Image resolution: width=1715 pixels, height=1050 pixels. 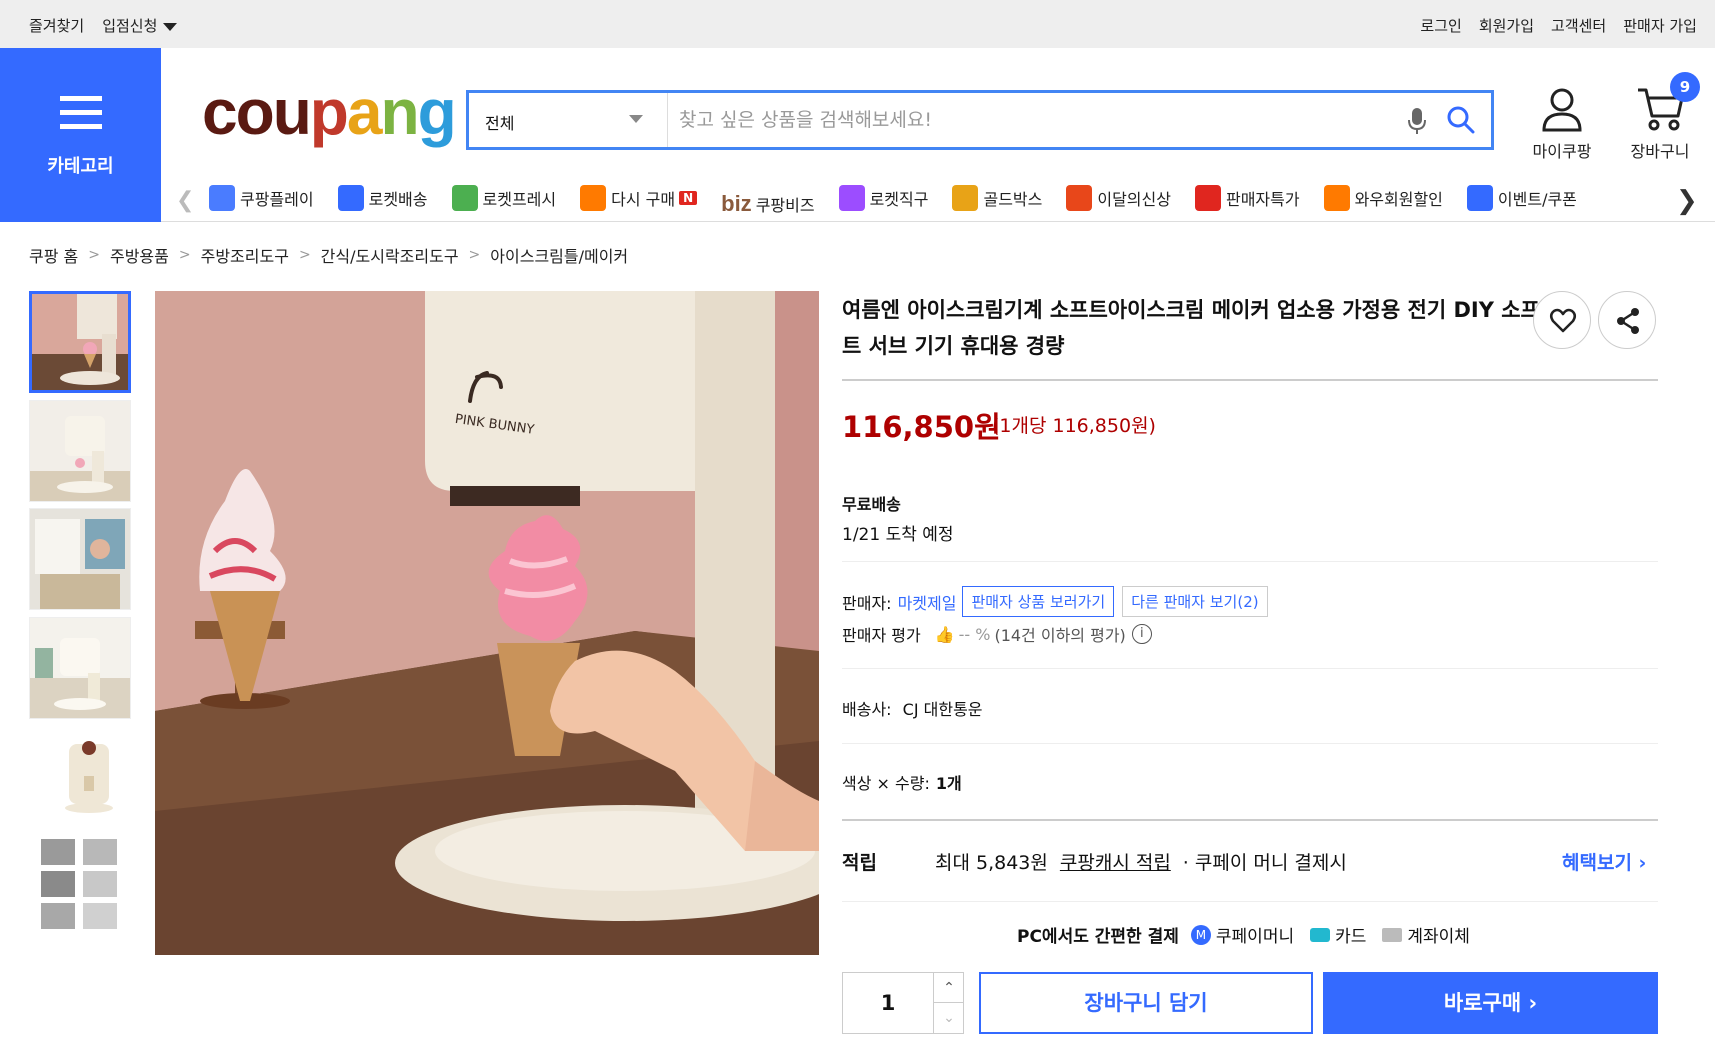 What do you see at coordinates (1195, 601) in the screenshot?
I see `other-sellers-button: 다른 판매자 보기(2)` at bounding box center [1195, 601].